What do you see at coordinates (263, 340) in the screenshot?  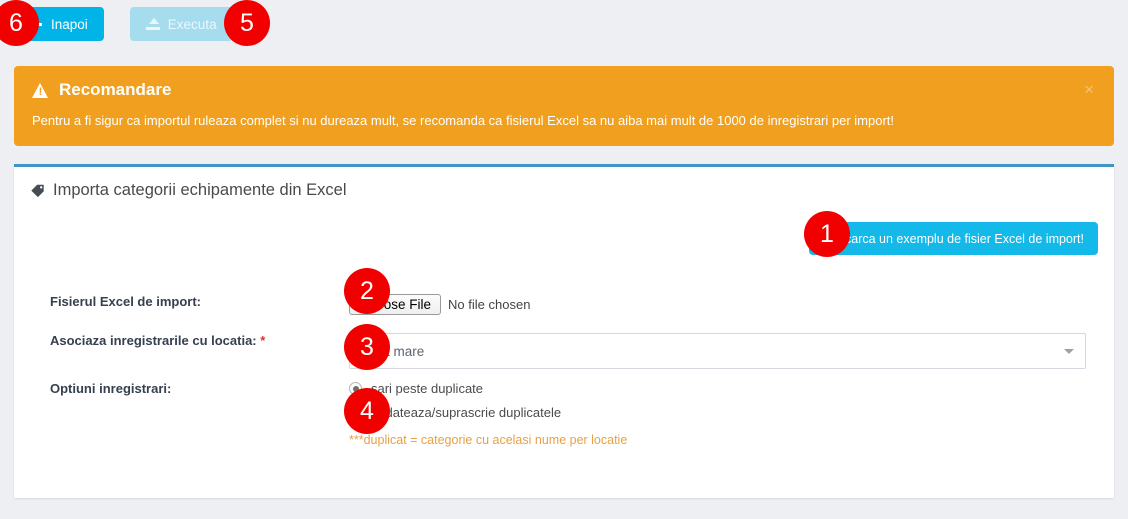 I see `required-asterisk: *` at bounding box center [263, 340].